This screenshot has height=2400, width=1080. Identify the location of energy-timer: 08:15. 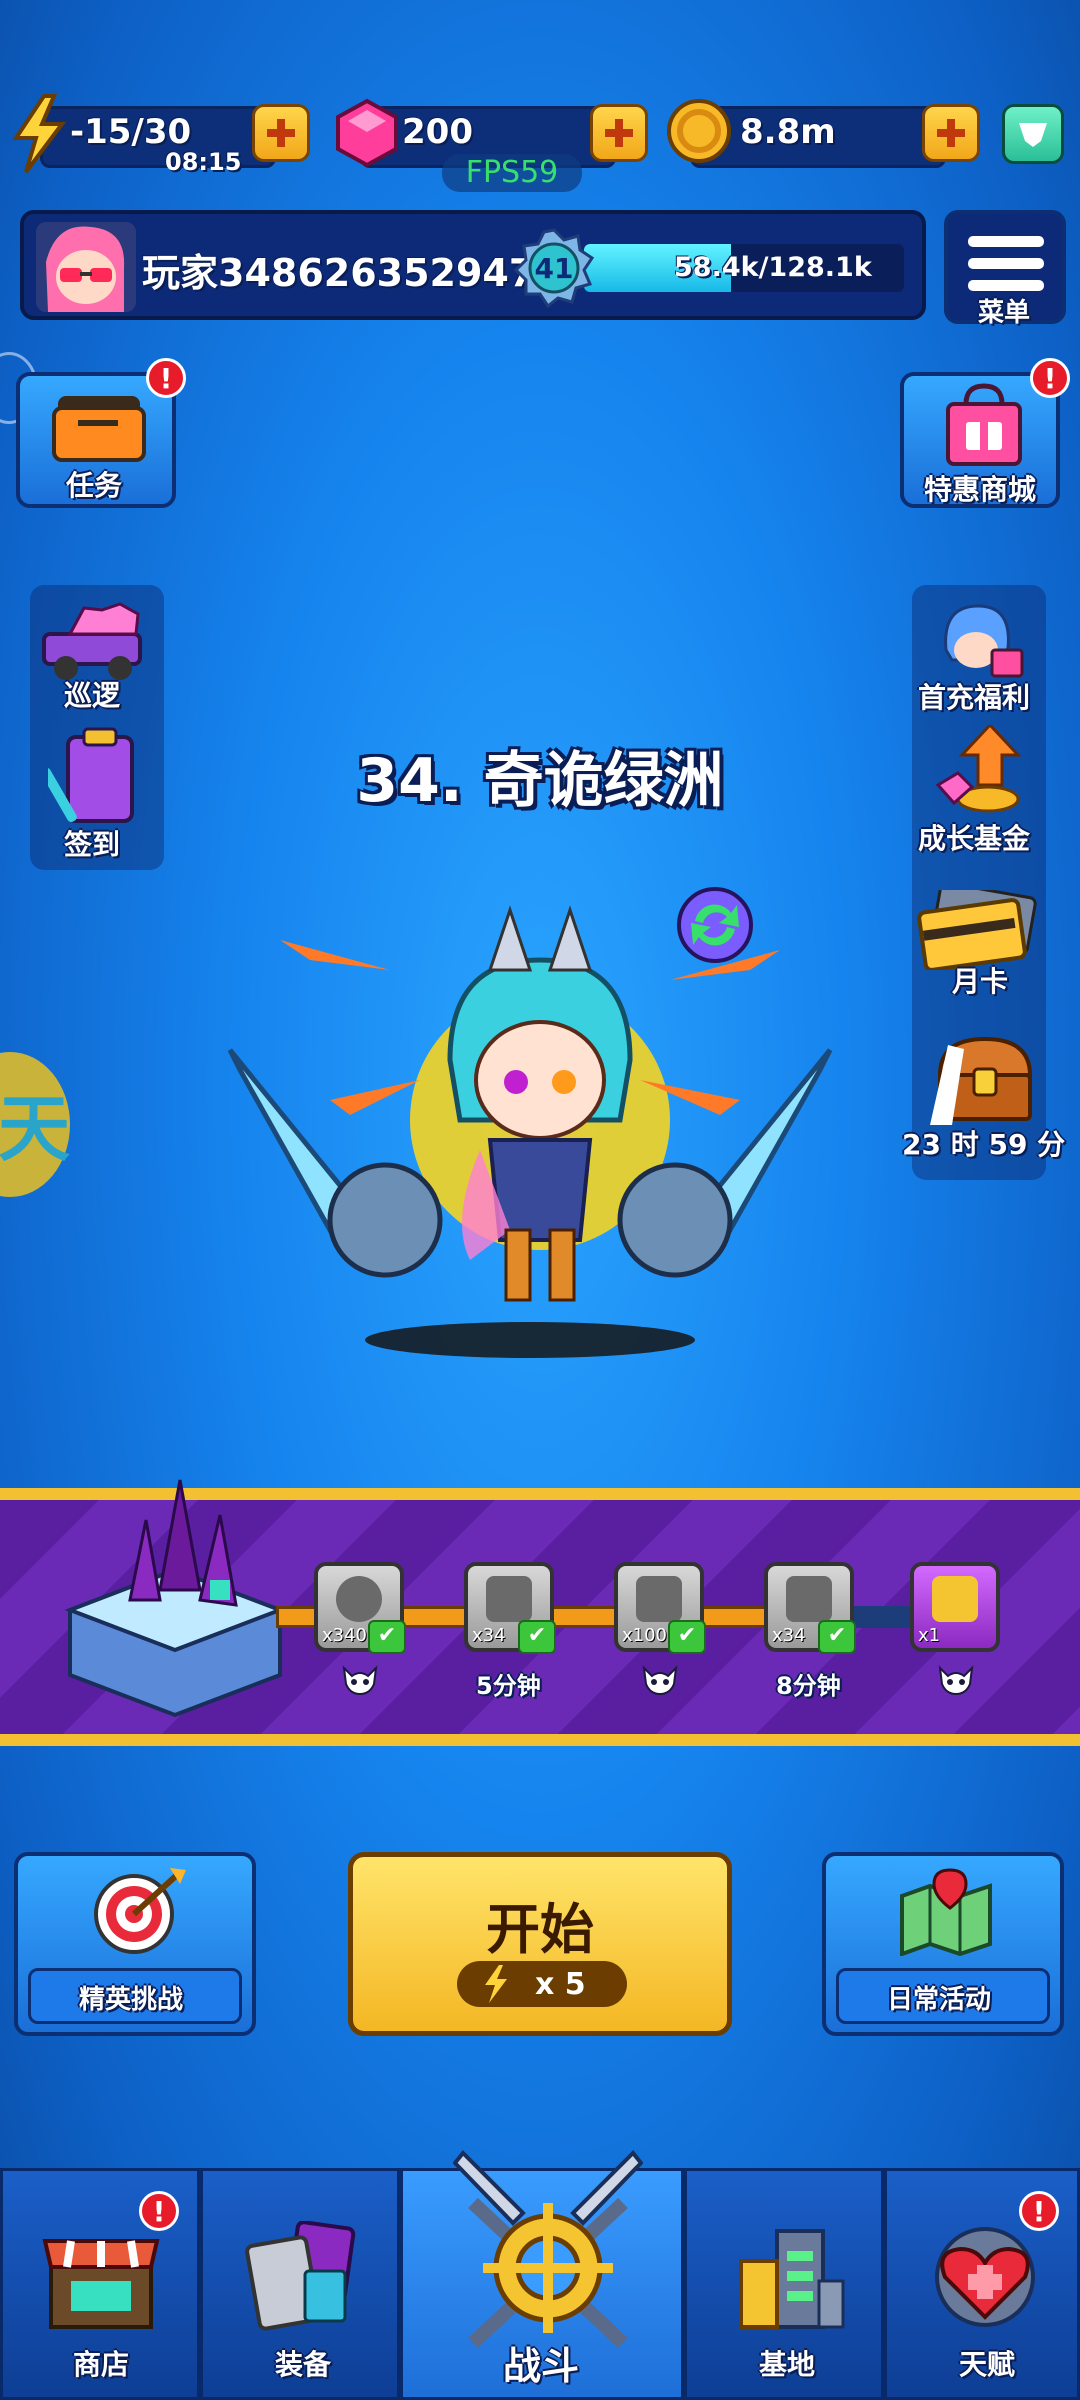
(203, 162).